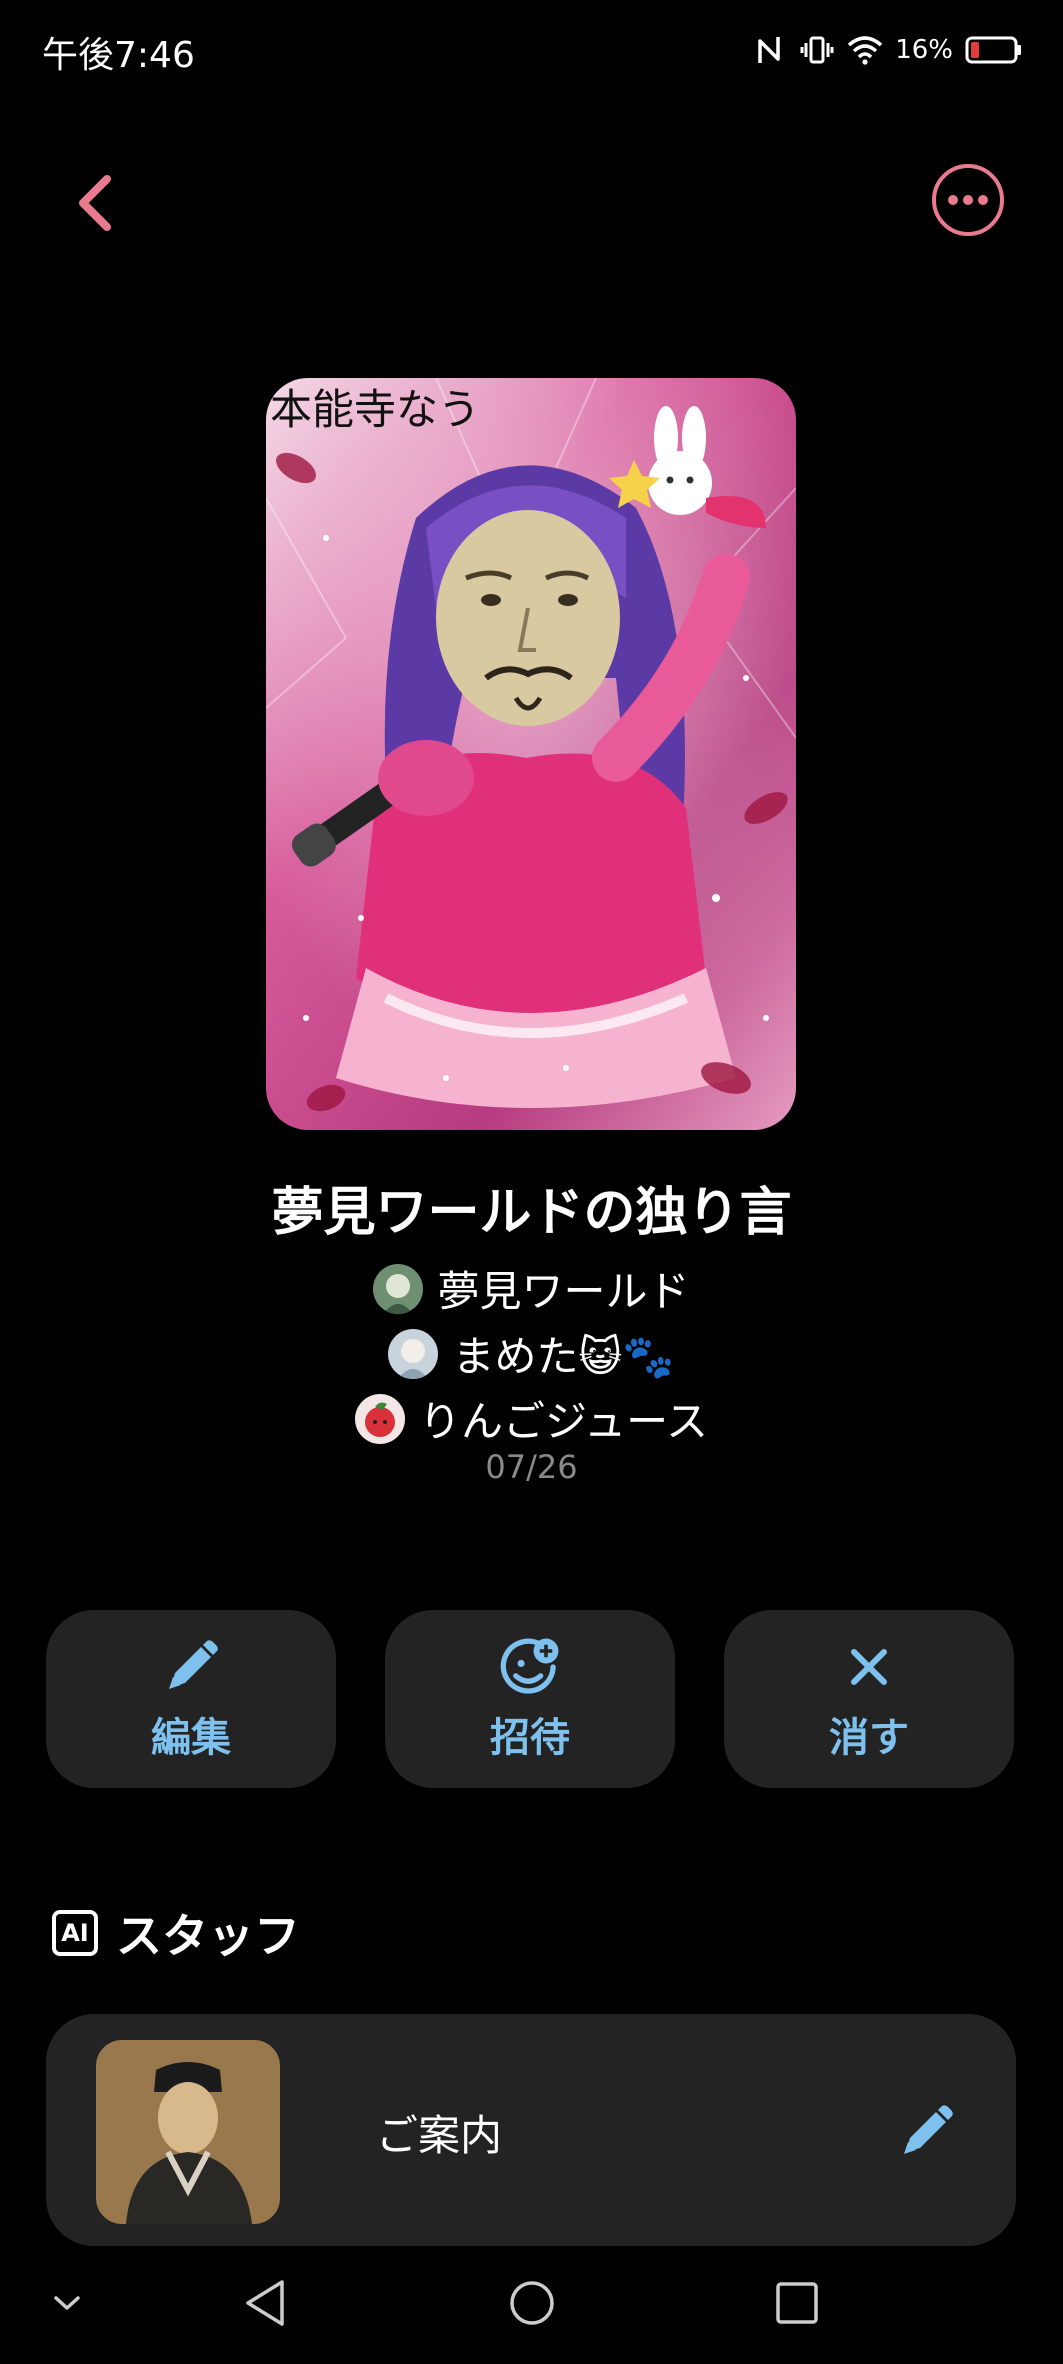 The width and height of the screenshot is (1063, 2364). I want to click on wifi-icon, so click(865, 50).